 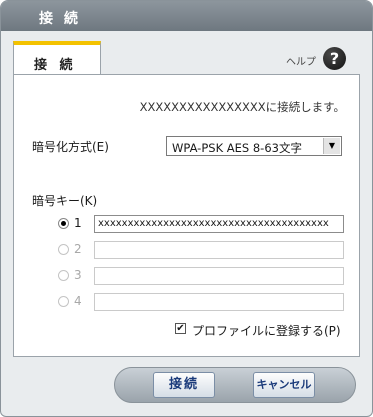 What do you see at coordinates (60, 19) in the screenshot?
I see `window-title: 接 続` at bounding box center [60, 19].